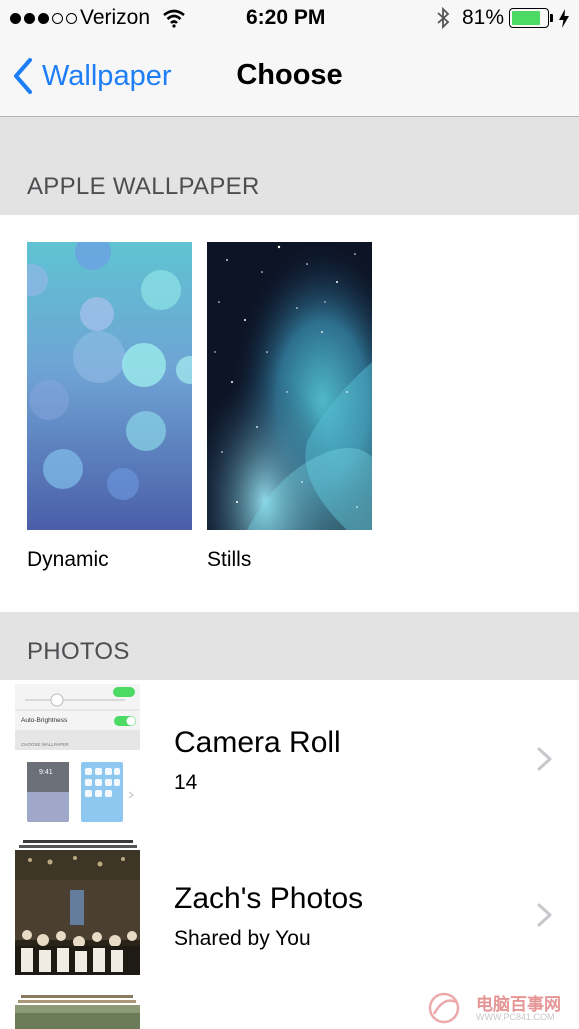 The width and height of the screenshot is (579, 1029). What do you see at coordinates (289, 75) in the screenshot?
I see `page-title: Choose` at bounding box center [289, 75].